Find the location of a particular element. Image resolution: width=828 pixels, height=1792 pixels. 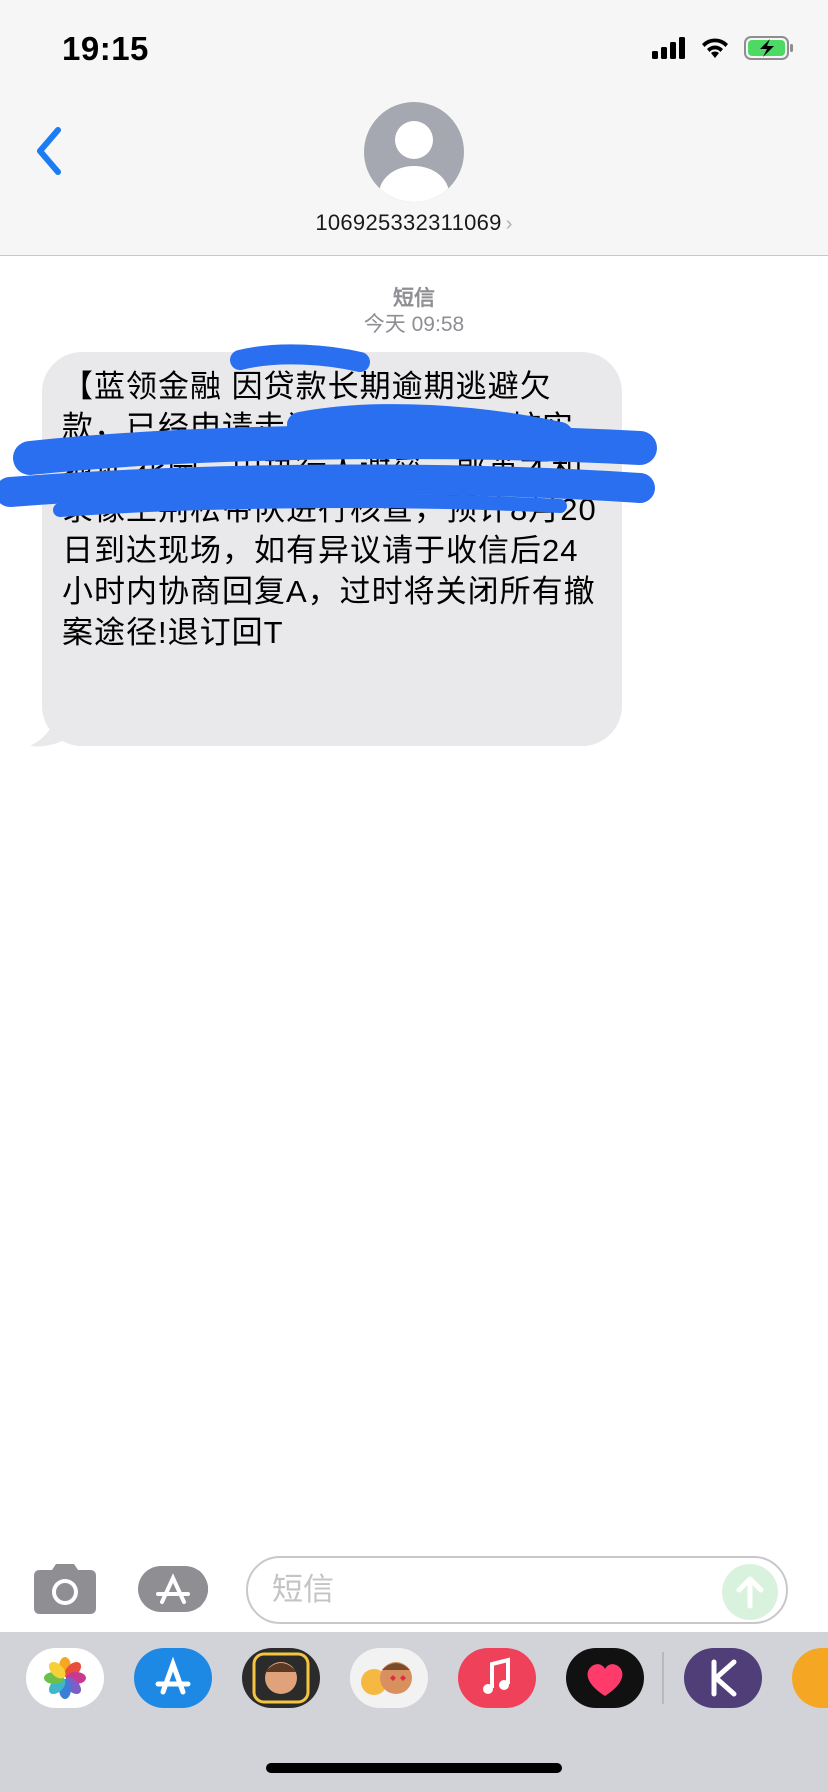

send-button is located at coordinates (750, 1592).